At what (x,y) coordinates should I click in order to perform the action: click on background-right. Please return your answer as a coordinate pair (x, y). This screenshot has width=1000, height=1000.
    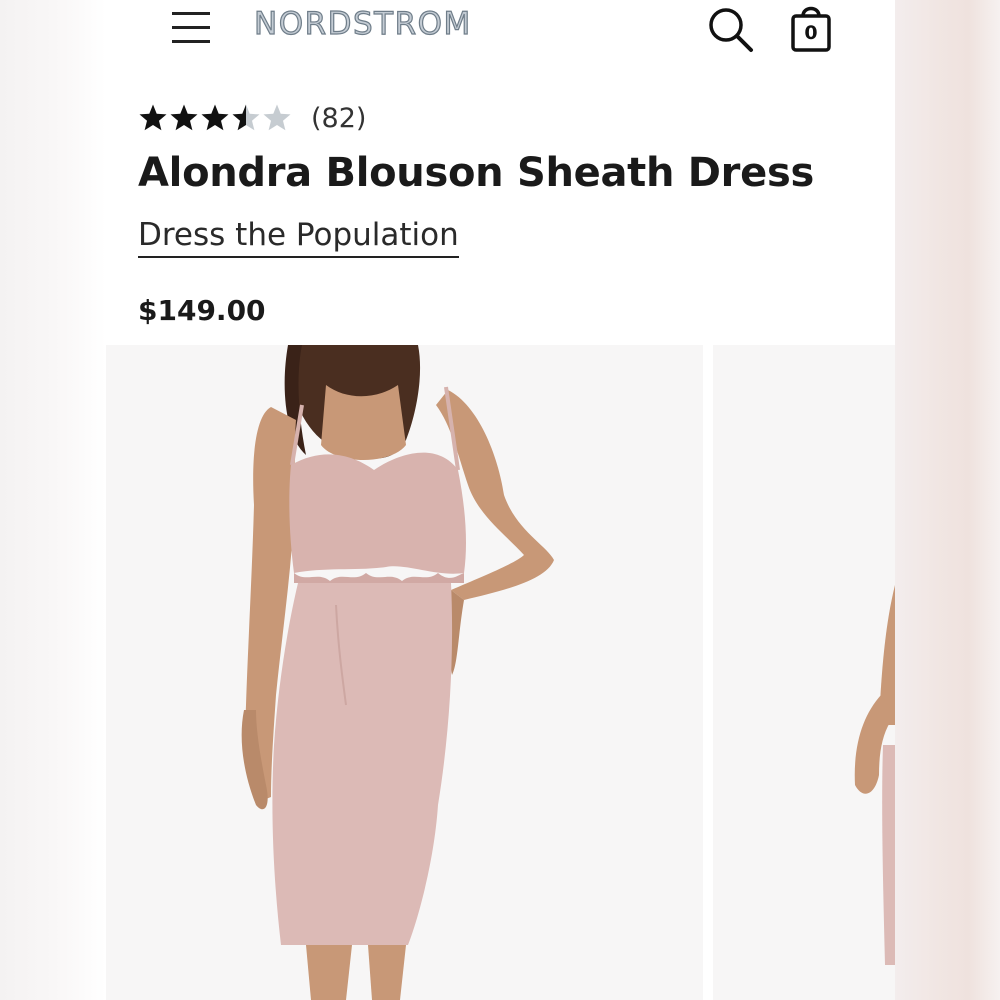
    Looking at the image, I should click on (947, 500).